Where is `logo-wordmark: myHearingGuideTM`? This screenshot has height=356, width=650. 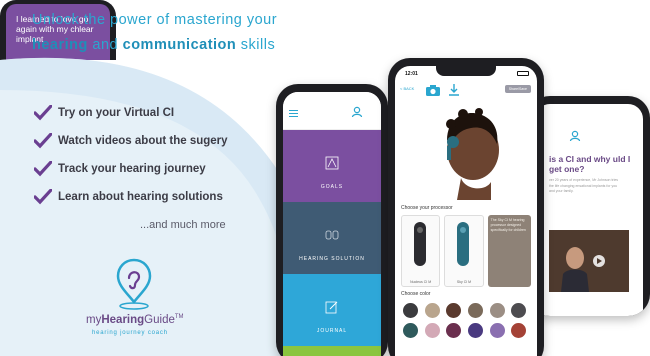
logo-wordmark: myHearingGuideTM is located at coordinates (135, 320).